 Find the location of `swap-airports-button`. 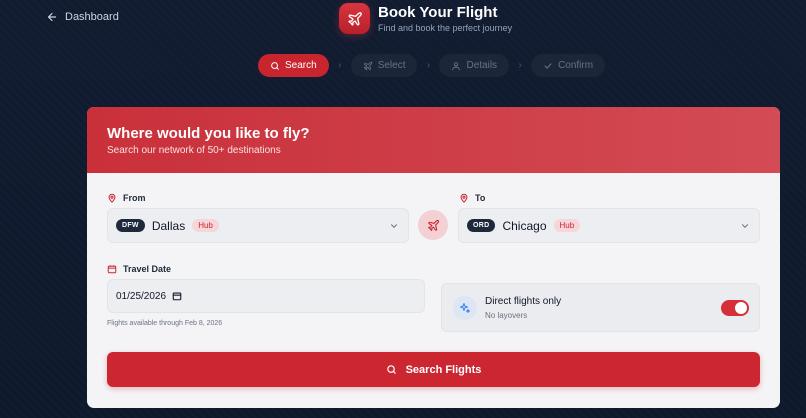

swap-airports-button is located at coordinates (433, 225).